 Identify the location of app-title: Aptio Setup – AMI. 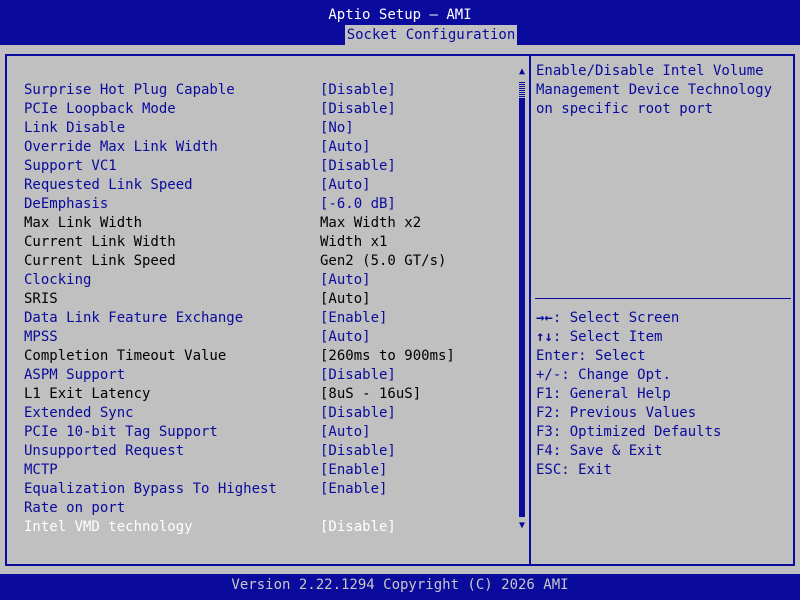
(400, 15).